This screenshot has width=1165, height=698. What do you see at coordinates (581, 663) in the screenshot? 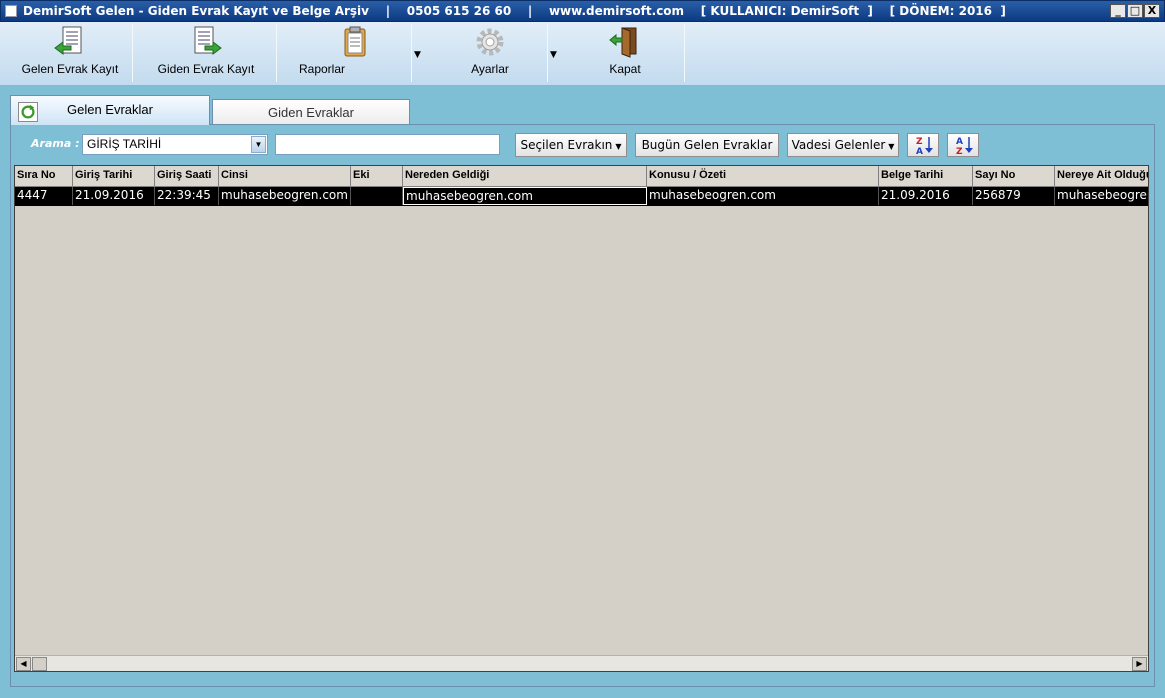
I see `horizontal-scrollbar: ◀ ▶` at bounding box center [581, 663].